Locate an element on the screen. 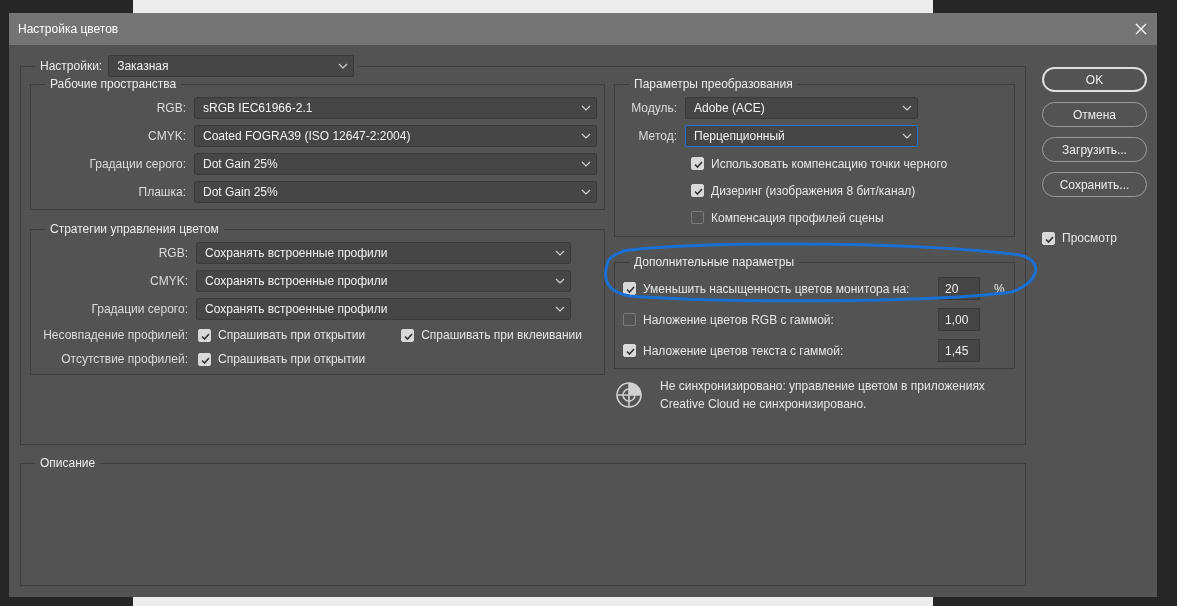 This screenshot has height=606, width=1177. checkbox-label: Наложение цветов текста с гаммой: is located at coordinates (743, 351).